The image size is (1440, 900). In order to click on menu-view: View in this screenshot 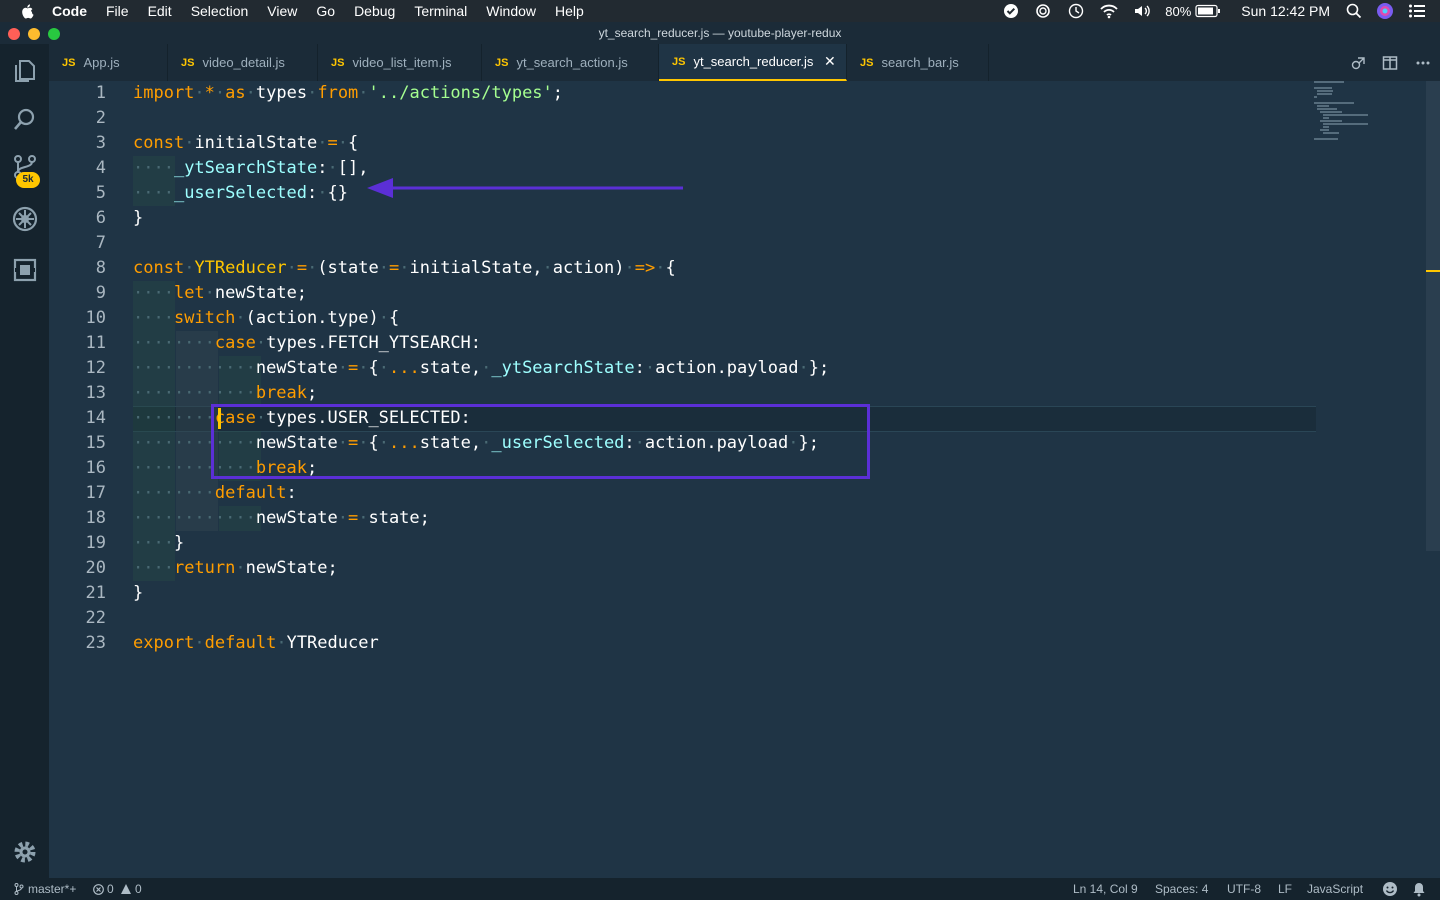, I will do `click(282, 11)`.